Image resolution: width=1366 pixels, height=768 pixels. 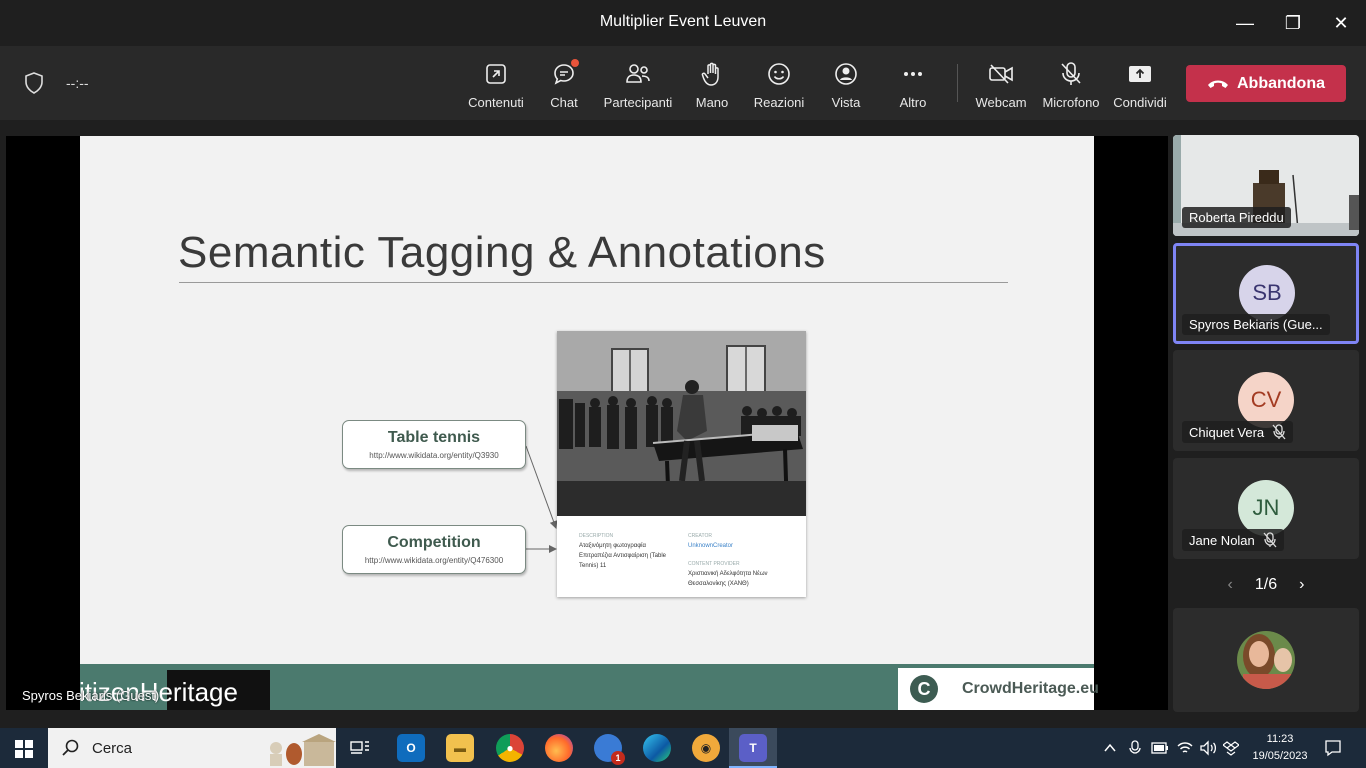 I want to click on leave-button: Abbandona, so click(x=1266, y=83).